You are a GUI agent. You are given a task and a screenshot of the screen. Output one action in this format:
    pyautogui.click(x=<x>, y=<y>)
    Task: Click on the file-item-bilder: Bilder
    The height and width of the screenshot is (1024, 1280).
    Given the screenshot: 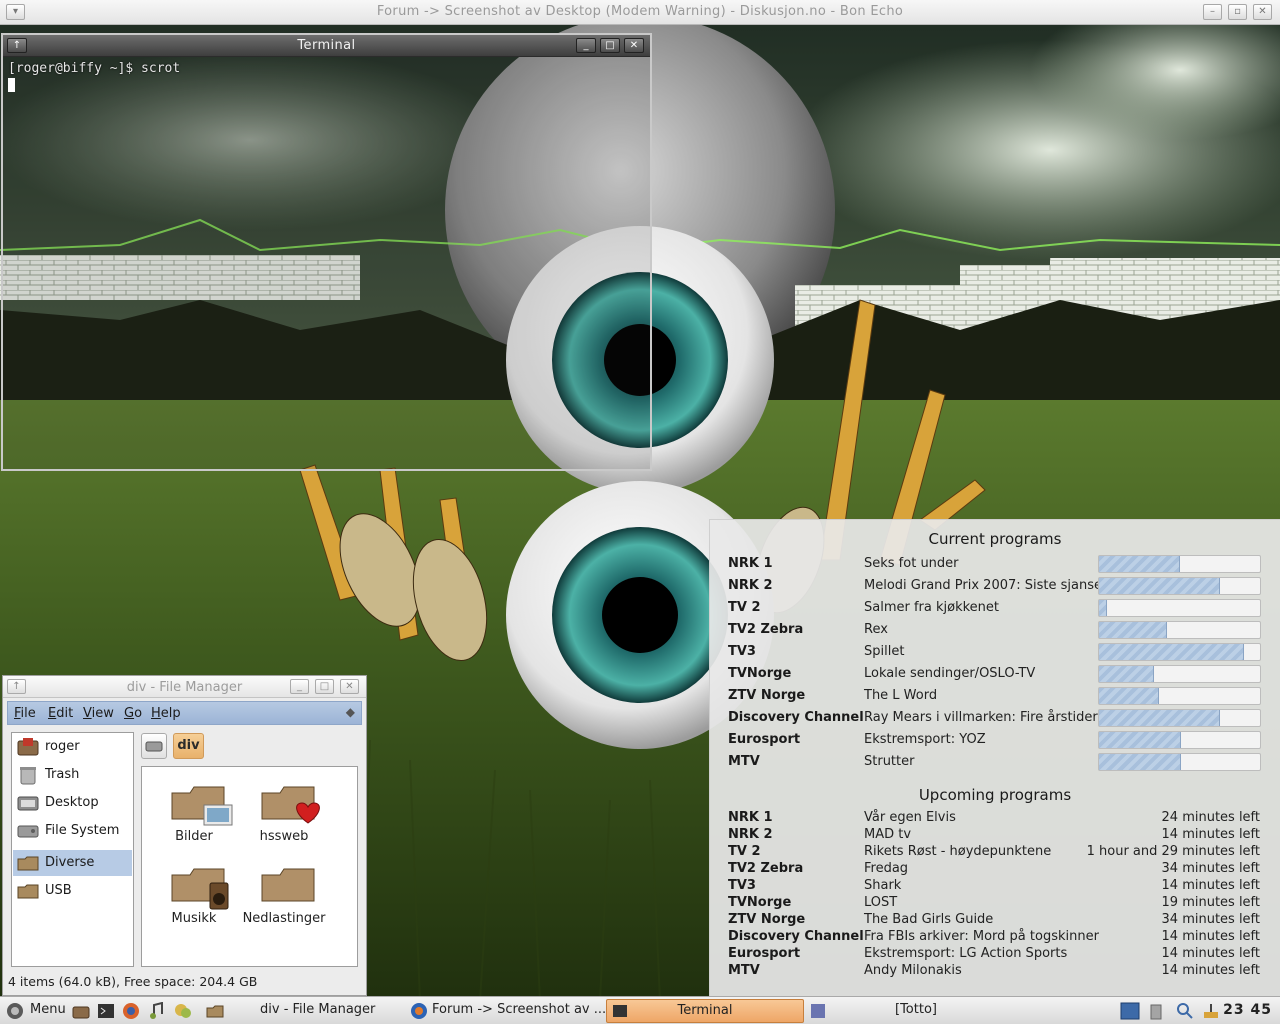 What is the action you would take?
    pyautogui.click(x=194, y=815)
    